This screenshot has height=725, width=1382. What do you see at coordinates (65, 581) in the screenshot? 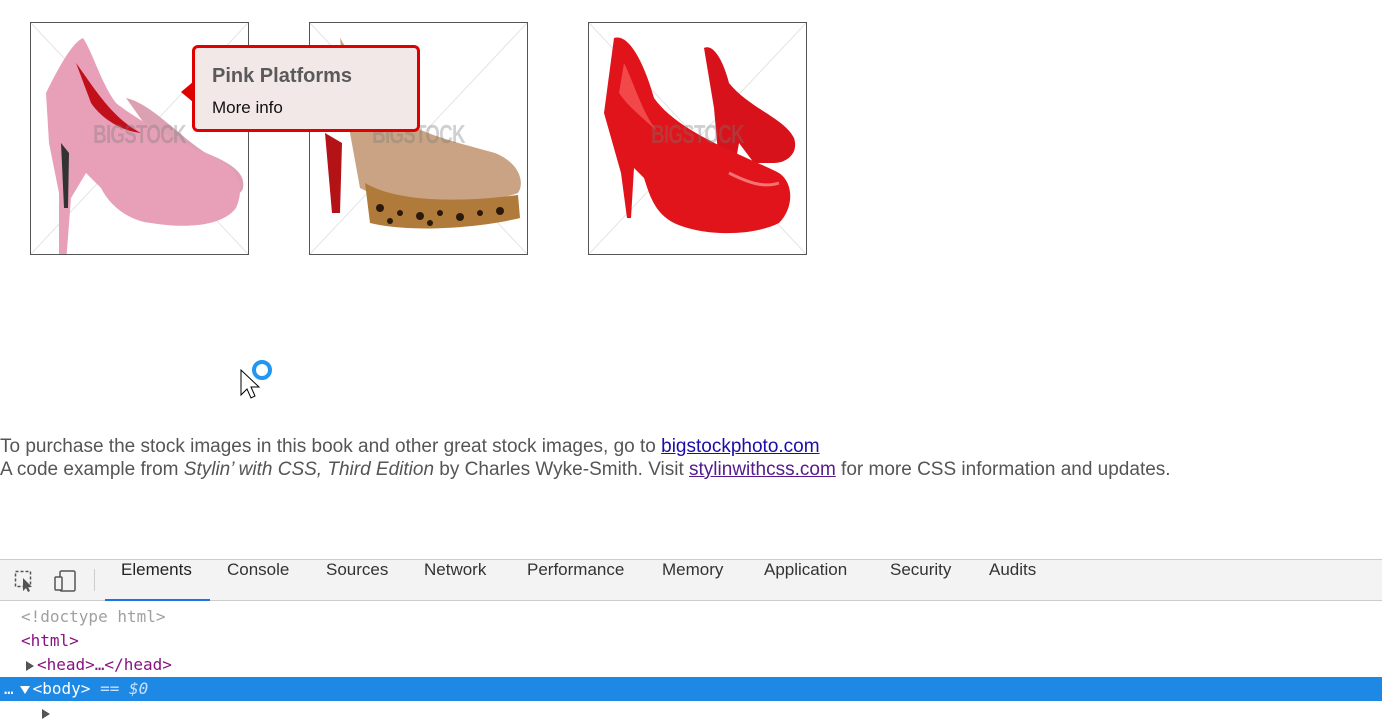
I see `device-toolbar-icon` at bounding box center [65, 581].